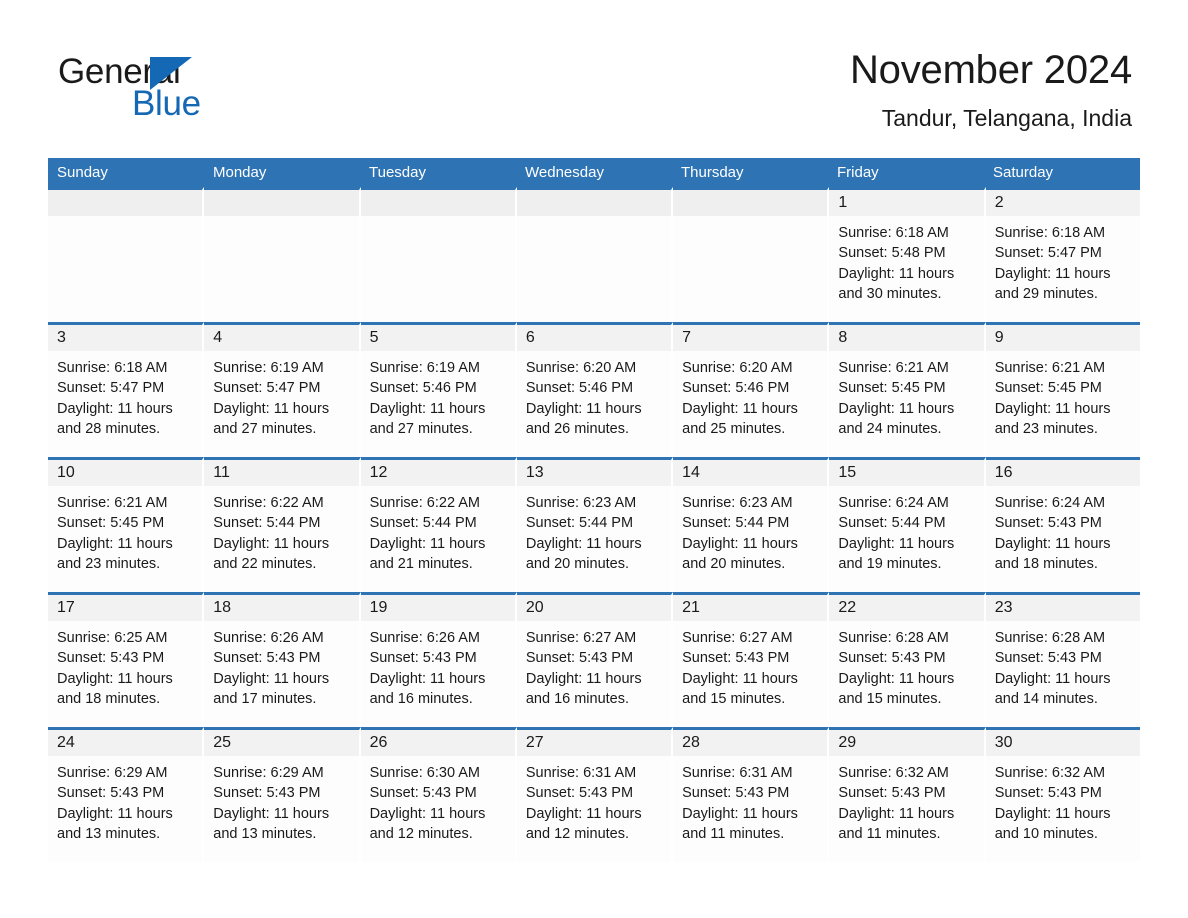 This screenshot has height=918, width=1188. I want to click on day-number: 11, so click(221, 472).